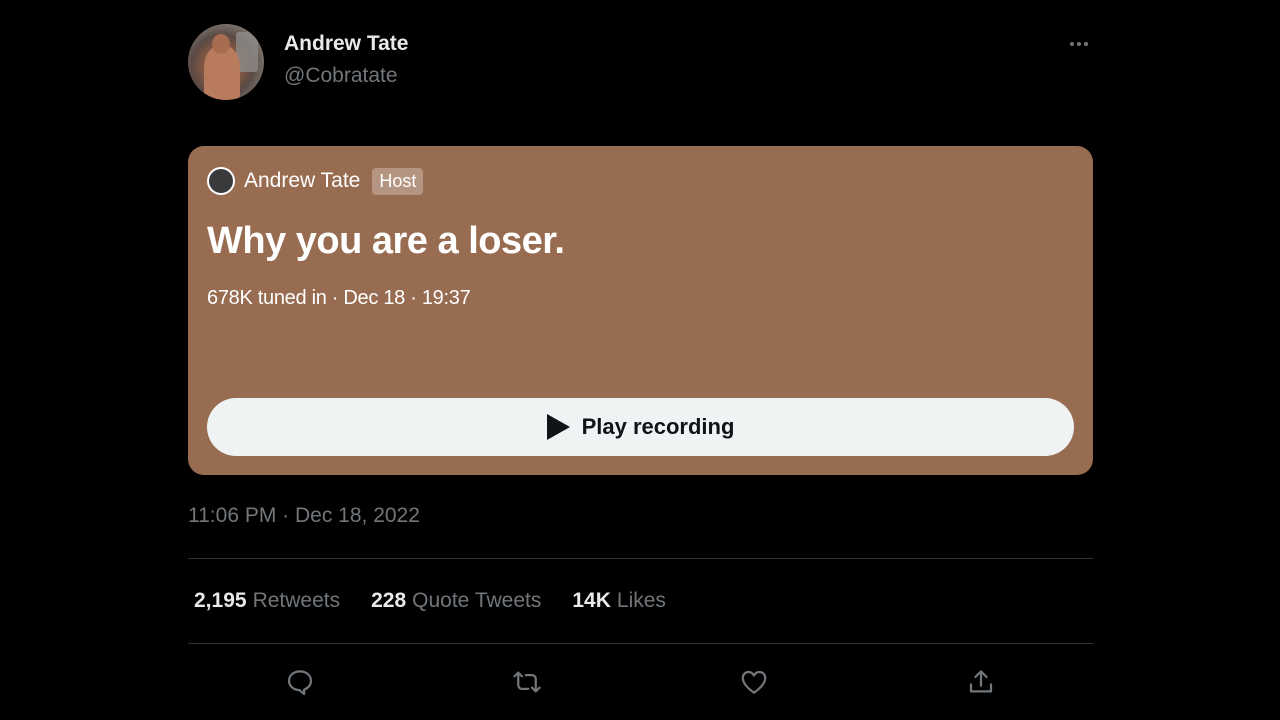 The width and height of the screenshot is (1280, 720). Describe the element at coordinates (981, 682) in the screenshot. I see `share-icon` at that location.